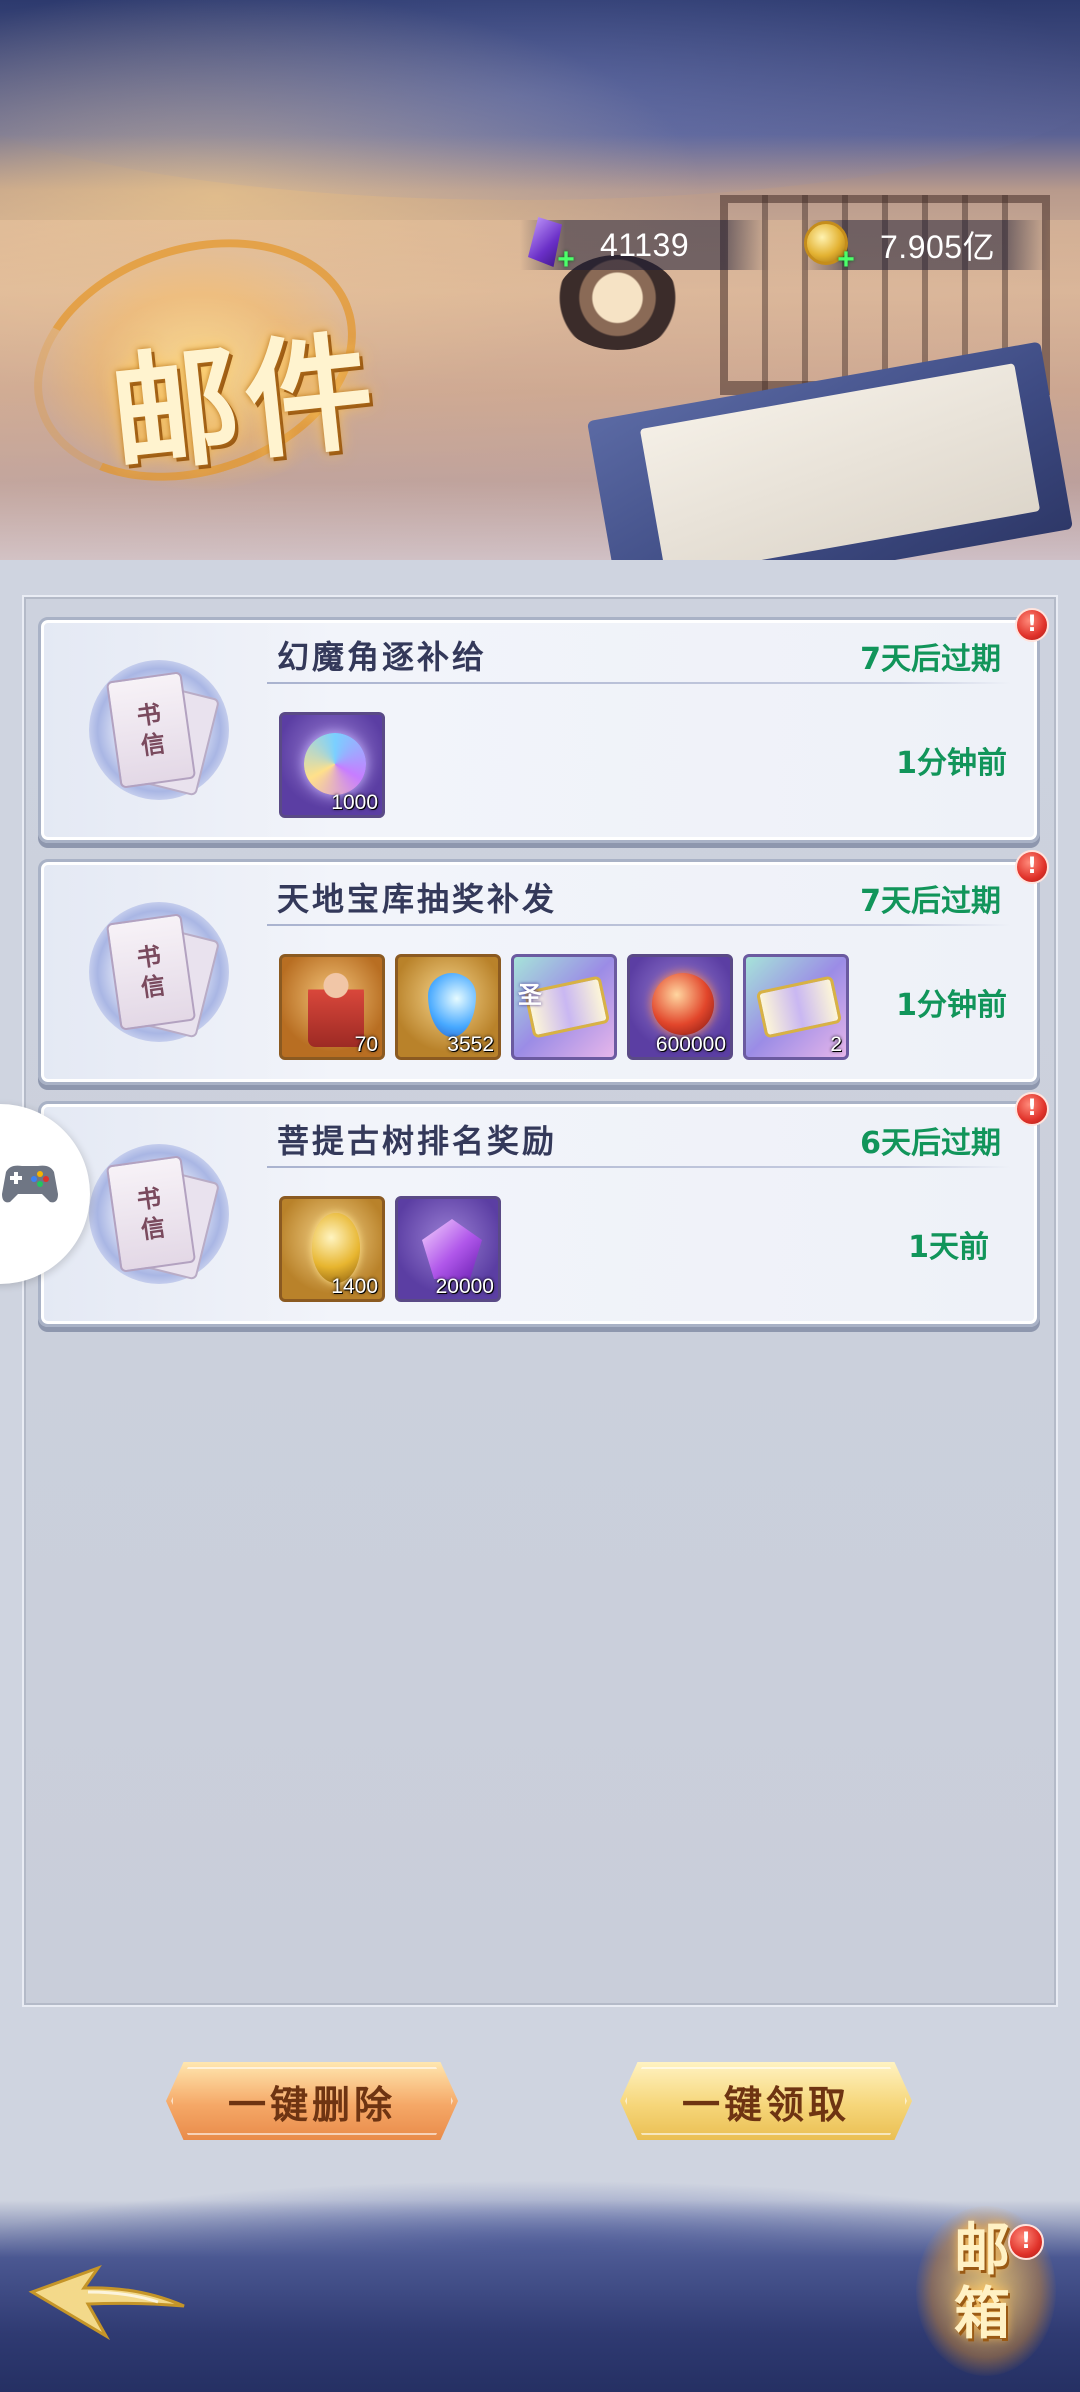 This screenshot has width=1080, height=2392. What do you see at coordinates (530, 994) in the screenshot?
I see `item-sticker: 圣` at bounding box center [530, 994].